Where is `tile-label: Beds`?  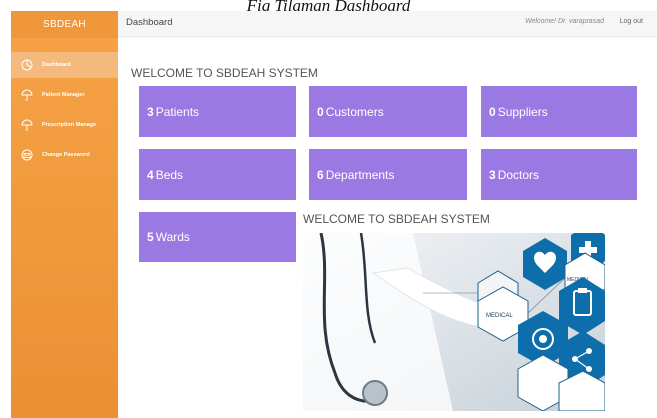
tile-label: Beds is located at coordinates (169, 174).